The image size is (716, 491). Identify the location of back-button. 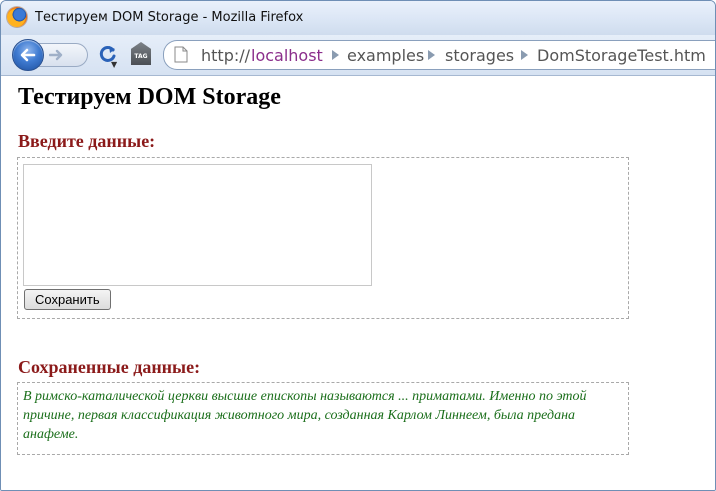
(28, 55).